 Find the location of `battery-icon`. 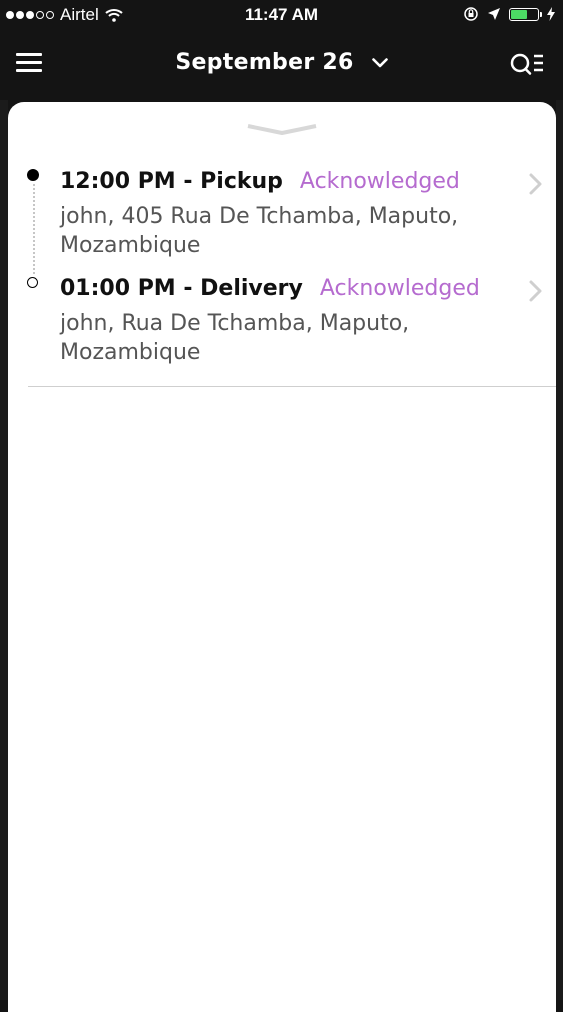

battery-icon is located at coordinates (525, 14).